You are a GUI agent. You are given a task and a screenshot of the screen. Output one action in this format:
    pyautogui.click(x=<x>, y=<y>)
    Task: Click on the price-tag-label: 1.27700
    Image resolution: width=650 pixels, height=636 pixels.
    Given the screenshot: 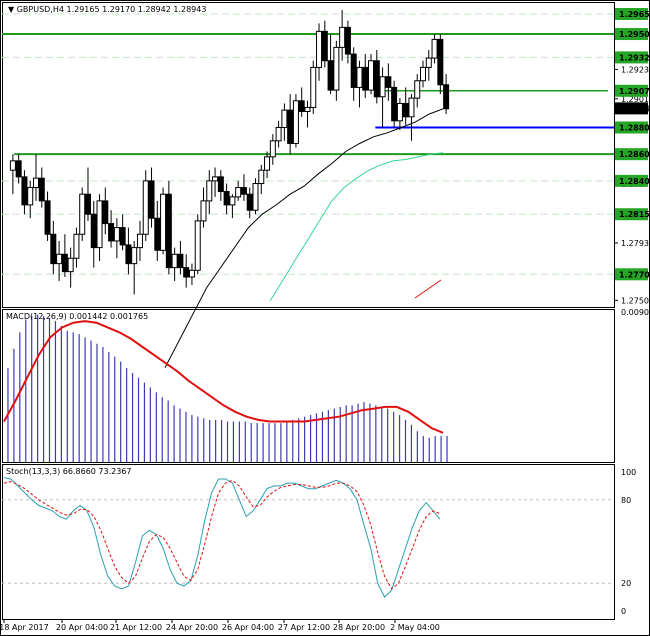 What is the action you would take?
    pyautogui.click(x=634, y=274)
    